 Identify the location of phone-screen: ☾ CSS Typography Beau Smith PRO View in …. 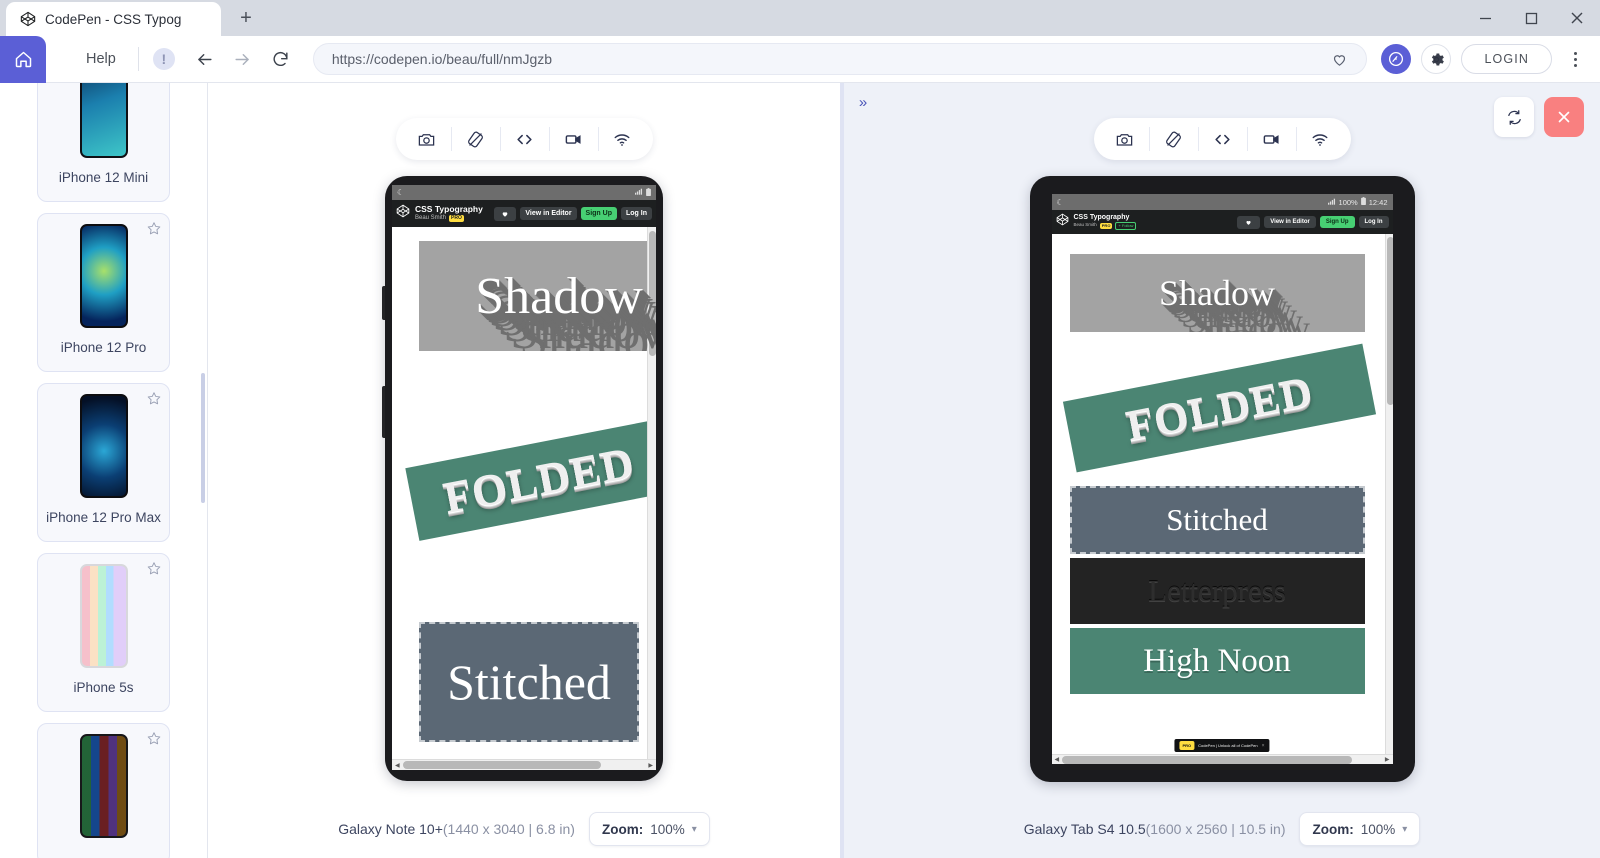
(524, 477).